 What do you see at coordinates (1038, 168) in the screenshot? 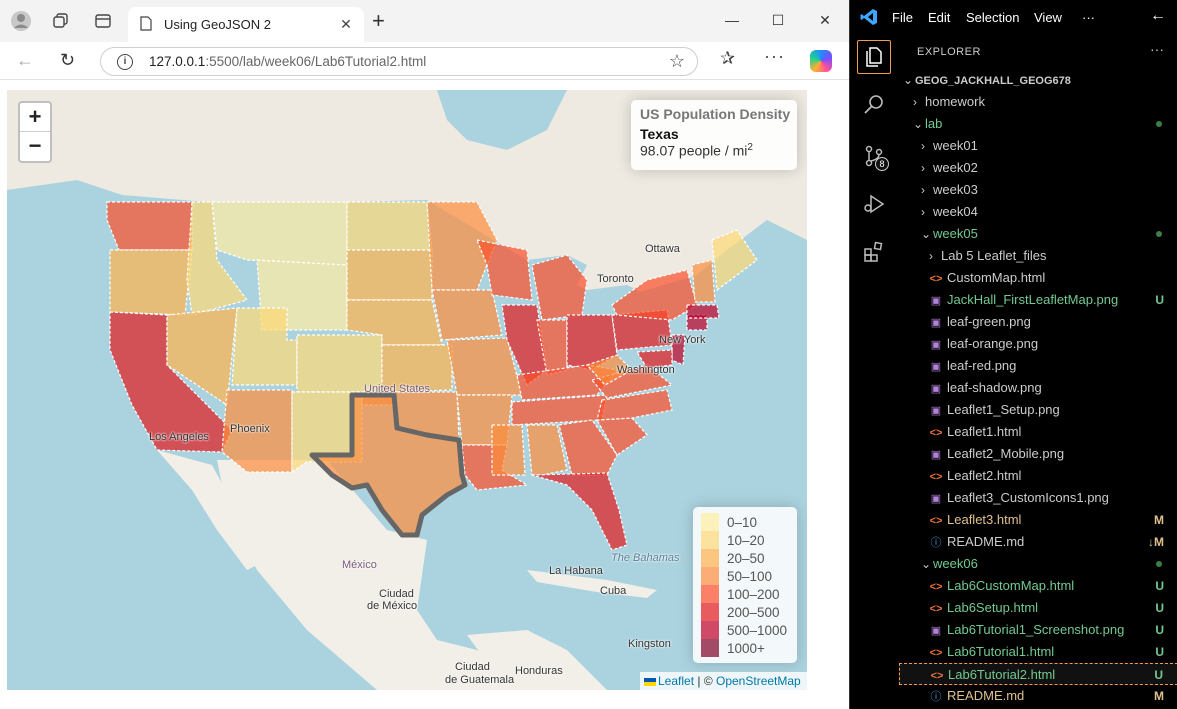
I see `tree-folder: › week02` at bounding box center [1038, 168].